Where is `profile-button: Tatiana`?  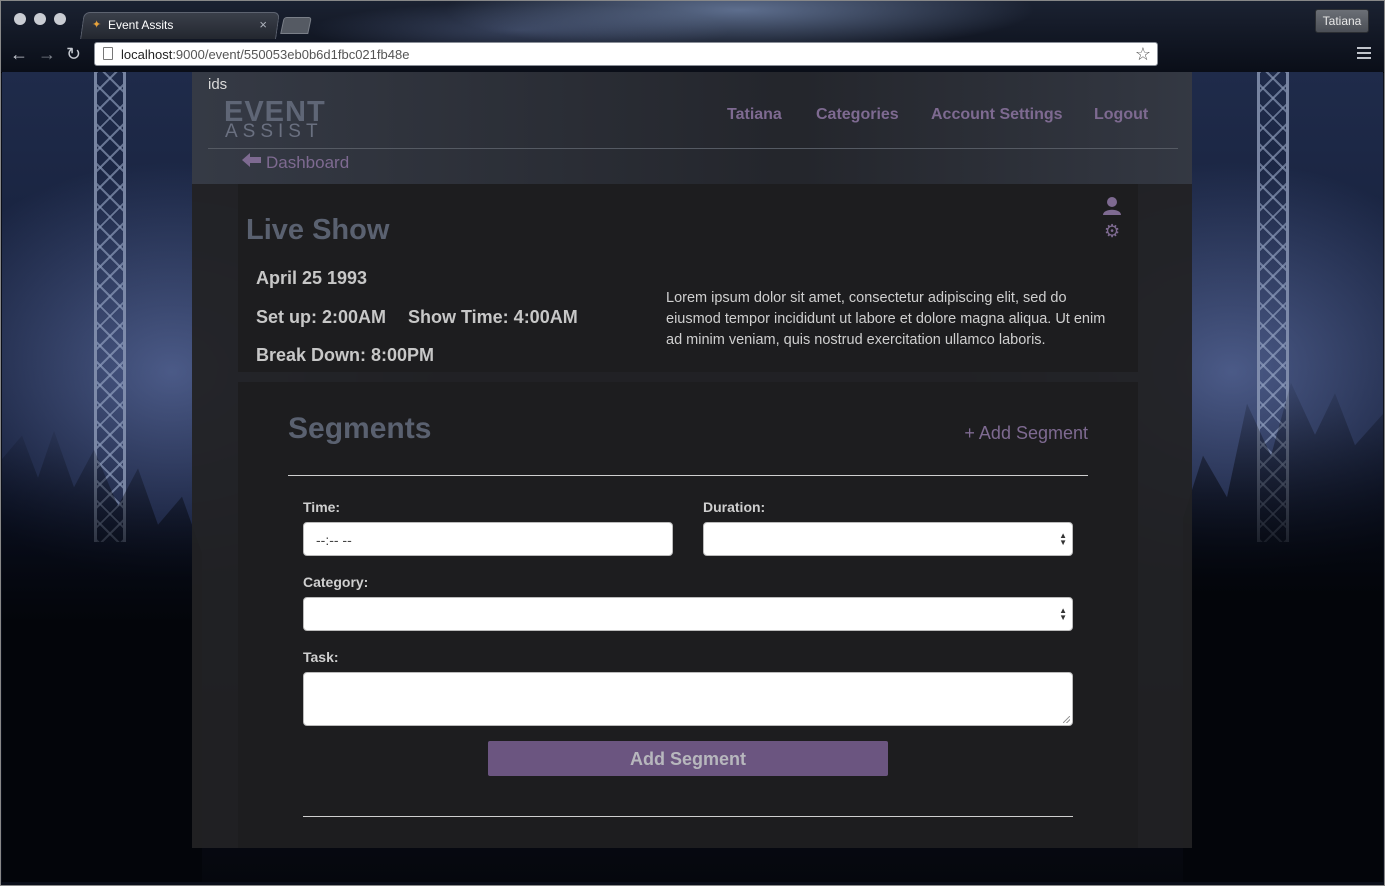
profile-button: Tatiana is located at coordinates (1342, 21).